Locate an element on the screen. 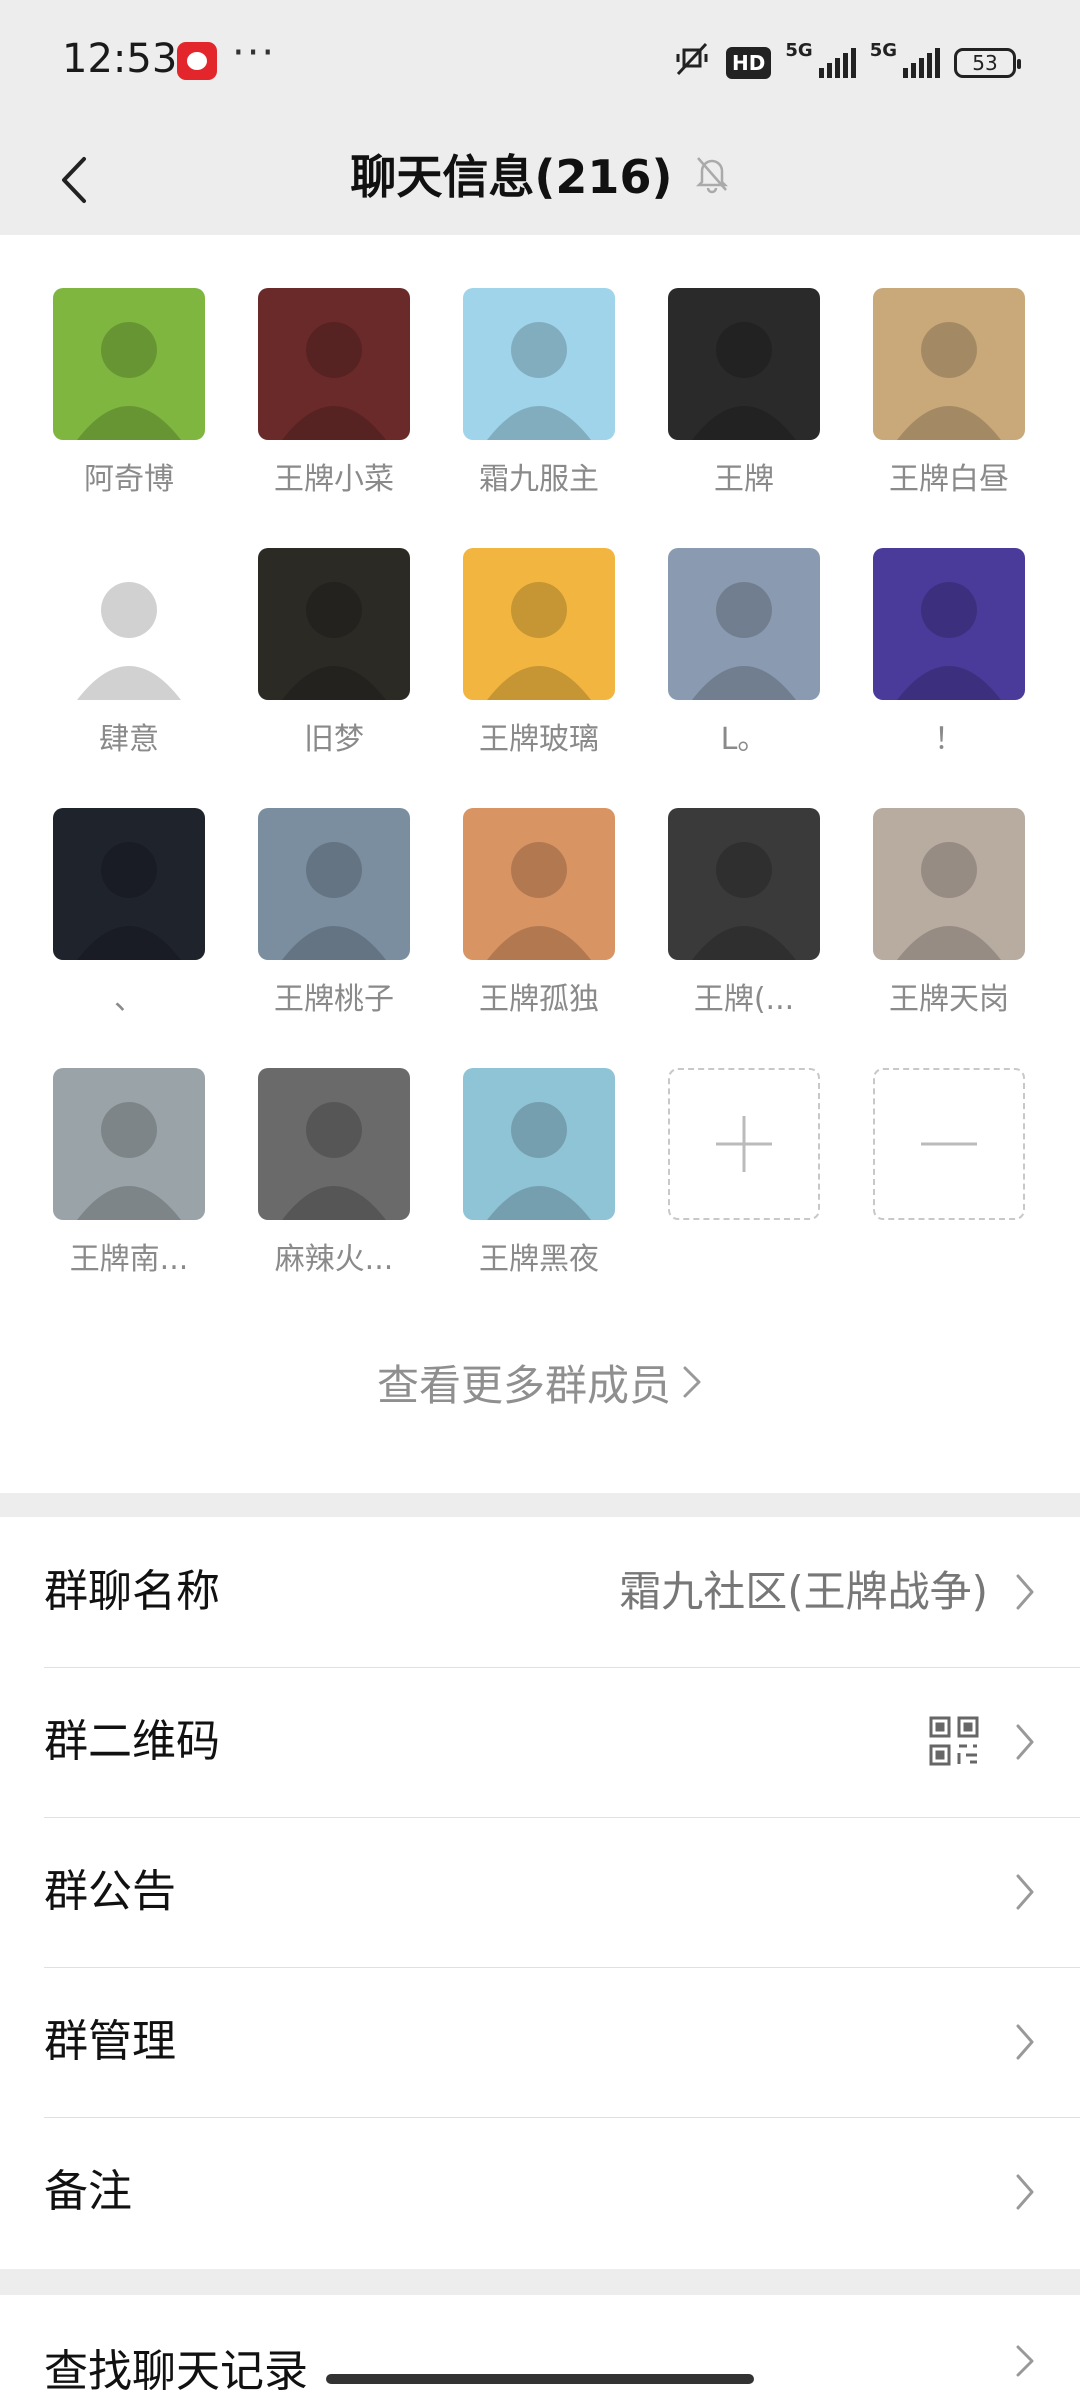  mute-vibrate-icon is located at coordinates (692, 63).